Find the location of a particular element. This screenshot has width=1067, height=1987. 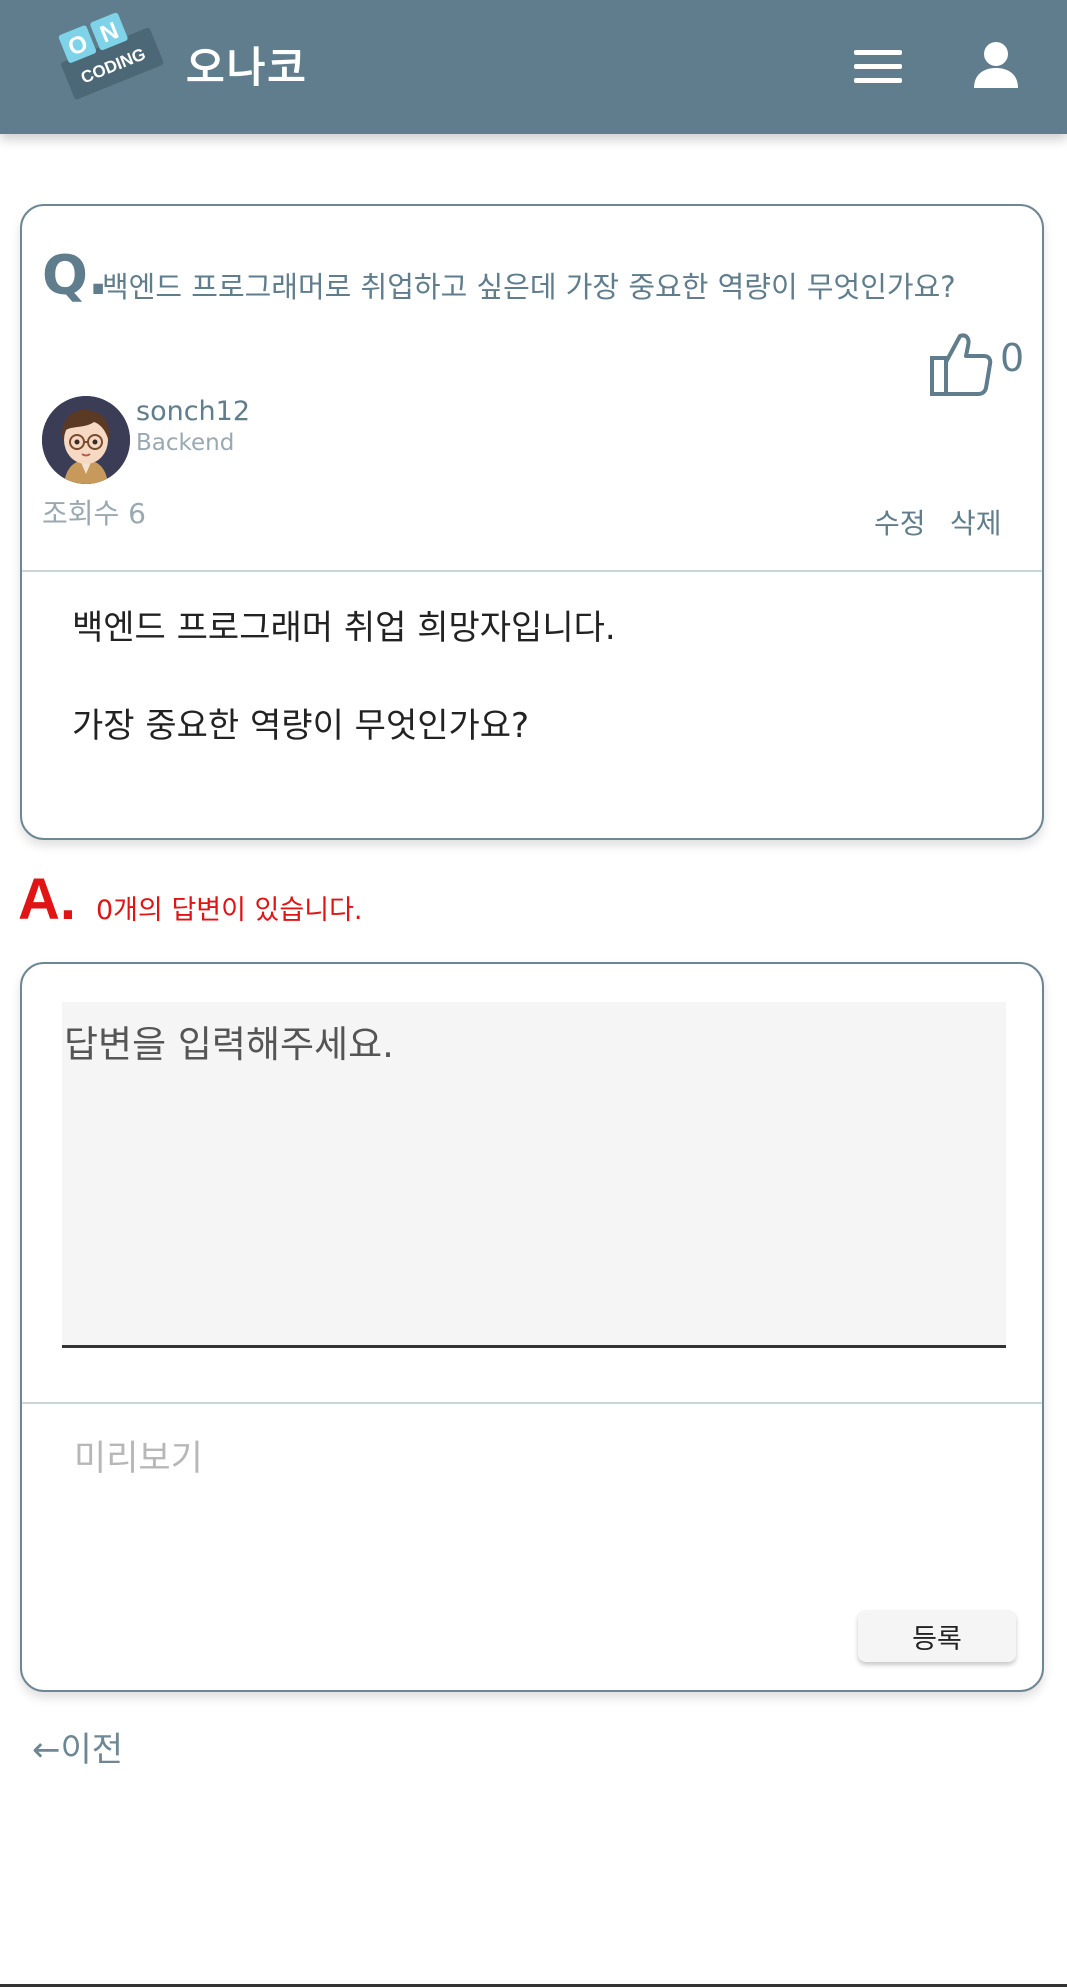

avatar-illustration is located at coordinates (86, 440).